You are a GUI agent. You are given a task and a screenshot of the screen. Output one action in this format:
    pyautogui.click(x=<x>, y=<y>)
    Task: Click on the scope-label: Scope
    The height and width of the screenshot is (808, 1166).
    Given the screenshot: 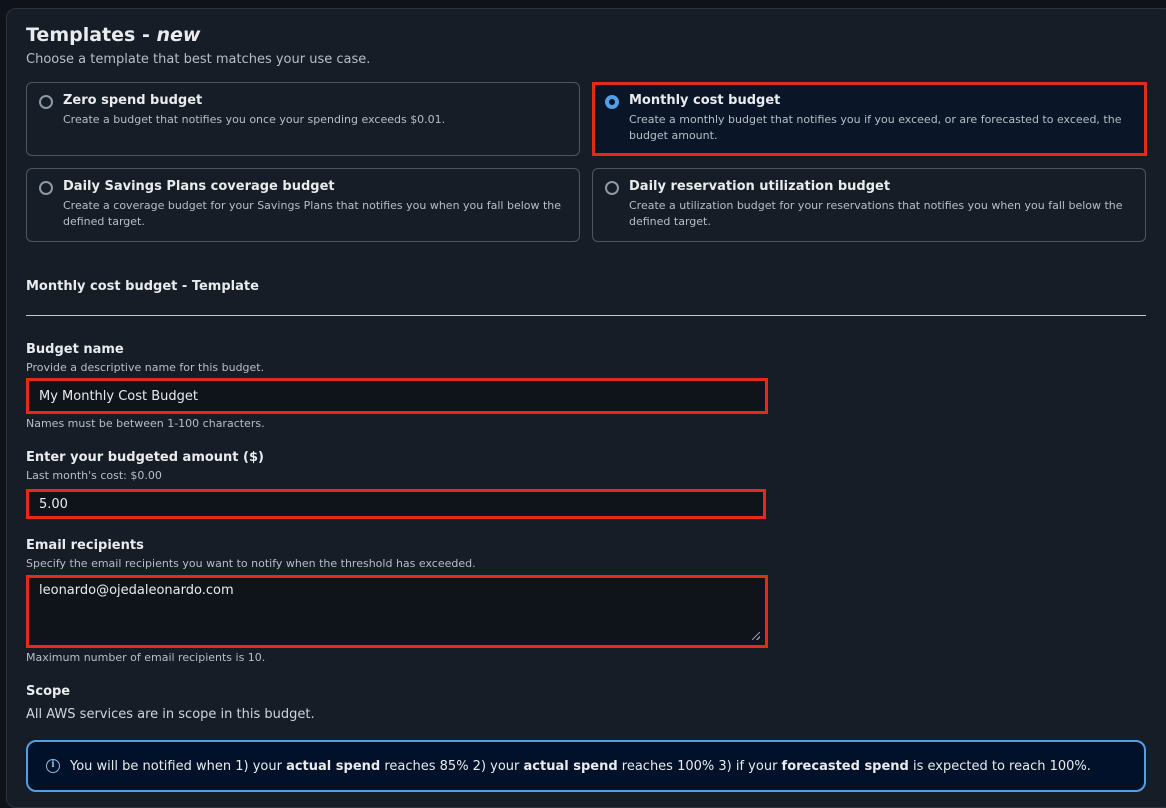 What is the action you would take?
    pyautogui.click(x=48, y=691)
    